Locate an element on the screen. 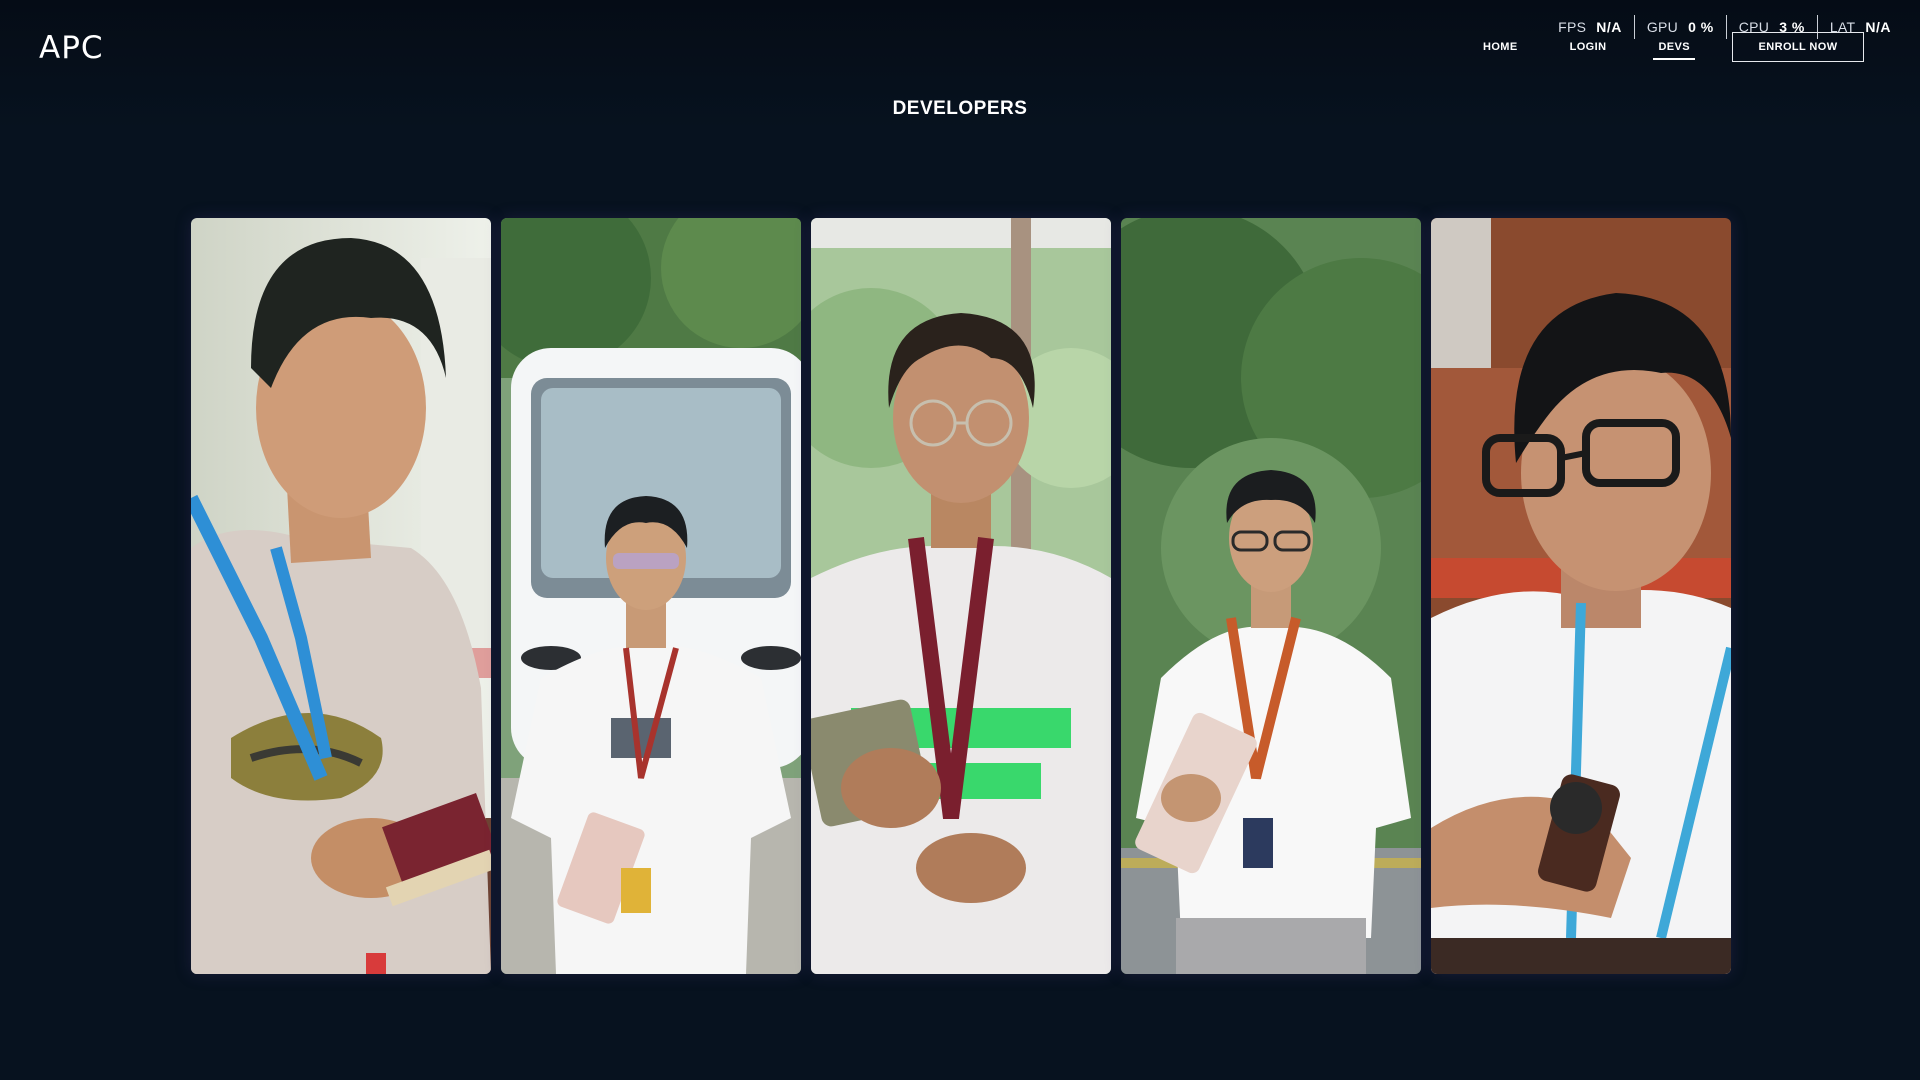 The image size is (1920, 1080). lat-value: N/A is located at coordinates (1878, 27).